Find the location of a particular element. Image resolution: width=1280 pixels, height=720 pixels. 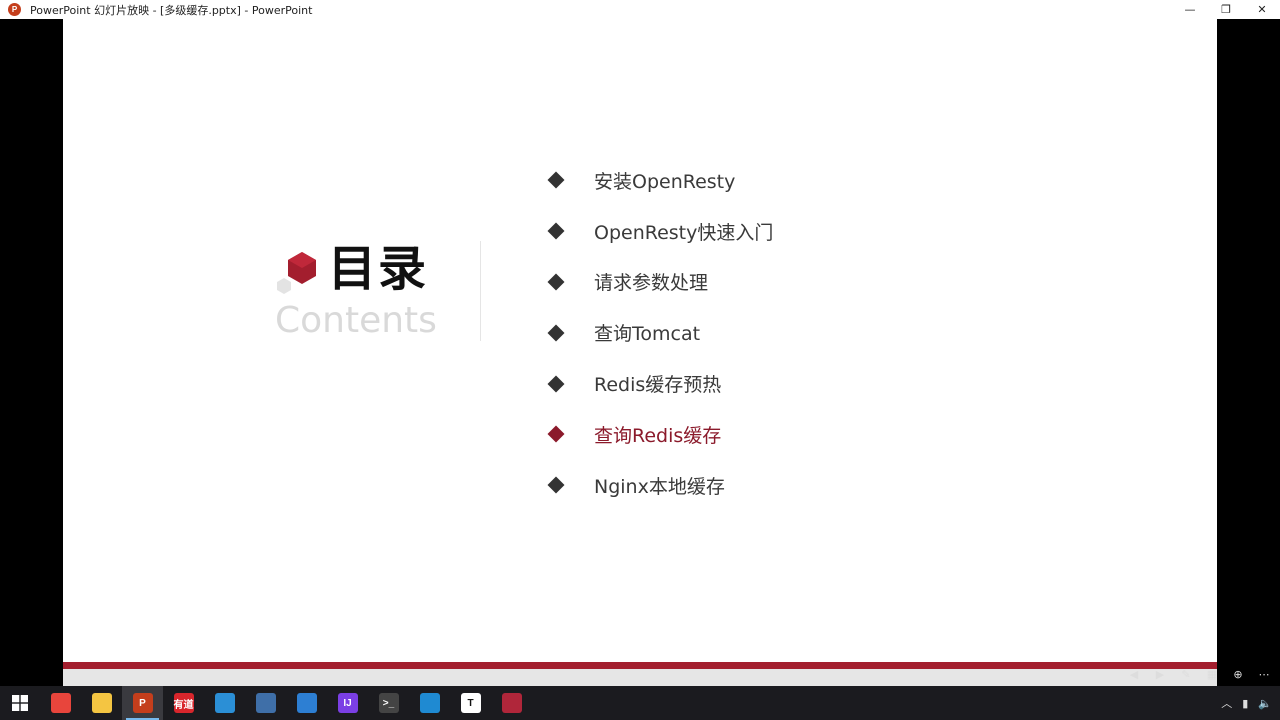

toc-item-active: 查询Redis缓存 is located at coordinates (660, 434).